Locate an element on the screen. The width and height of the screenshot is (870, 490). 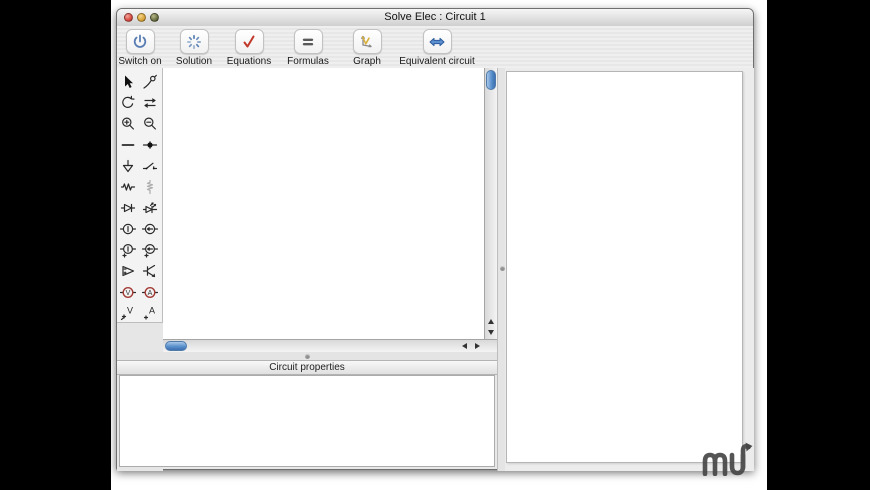
left-arrow-icon is located at coordinates (464, 346).